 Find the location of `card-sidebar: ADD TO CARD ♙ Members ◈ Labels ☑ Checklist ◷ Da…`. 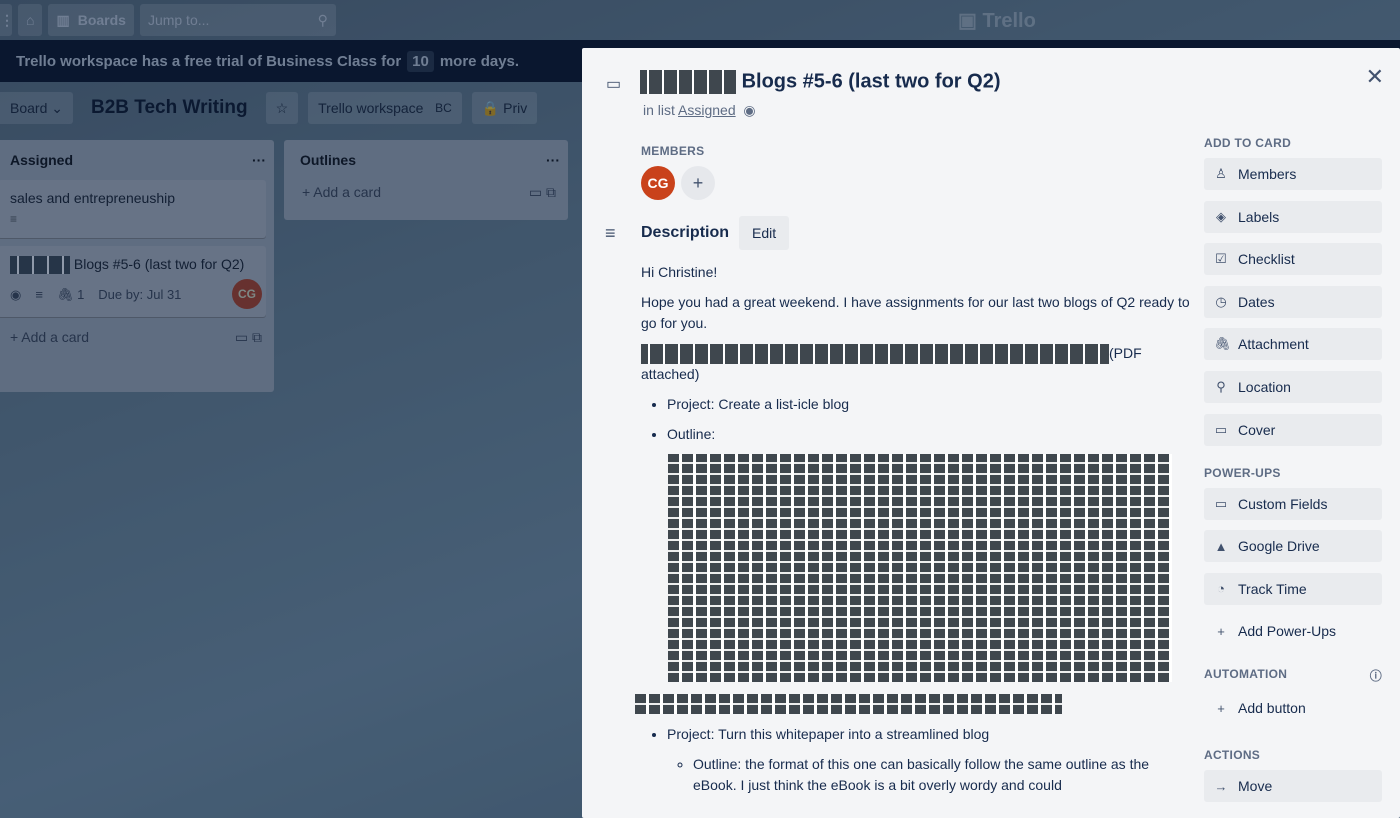

card-sidebar: ADD TO CARD ♙ Members ◈ Labels ☑ Checklist ◷ Da… is located at coordinates (1293, 474).